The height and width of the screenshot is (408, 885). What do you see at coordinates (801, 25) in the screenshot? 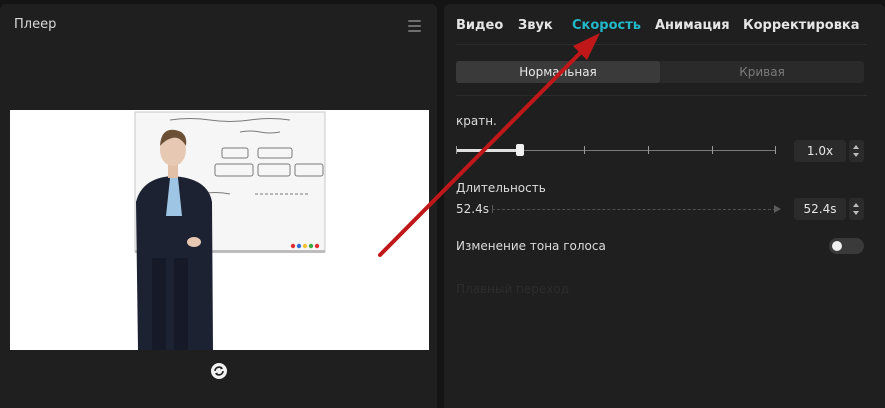
I see `tab-adjustment: Корректировка` at bounding box center [801, 25].